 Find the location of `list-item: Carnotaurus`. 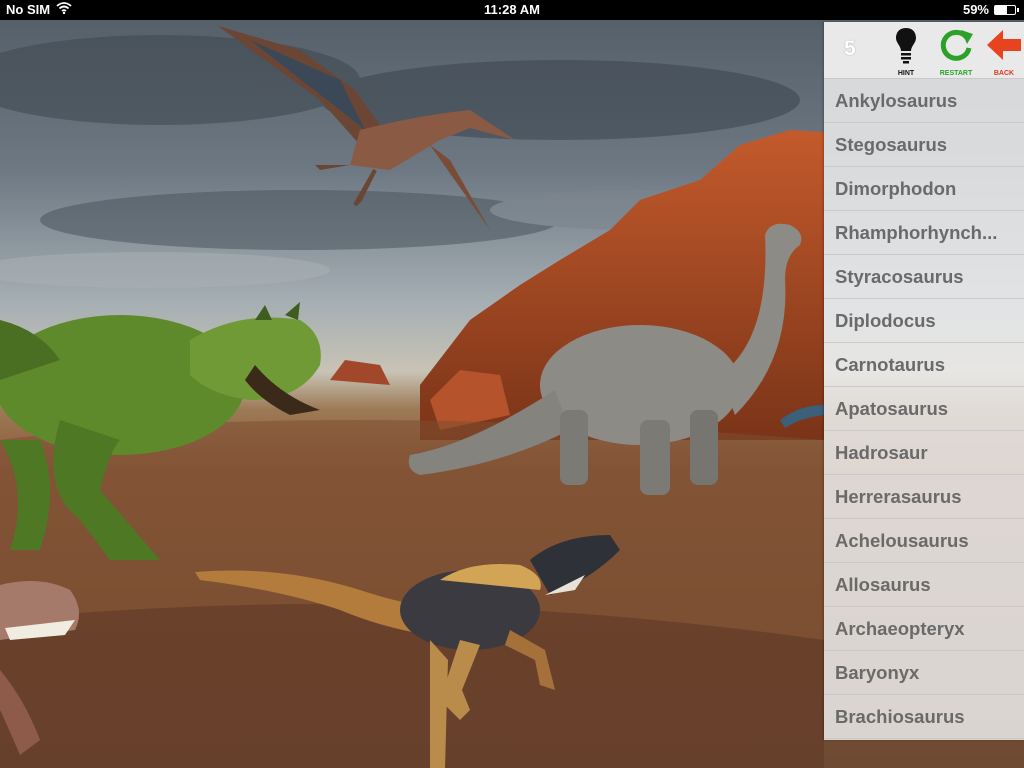

list-item: Carnotaurus is located at coordinates (924, 365).